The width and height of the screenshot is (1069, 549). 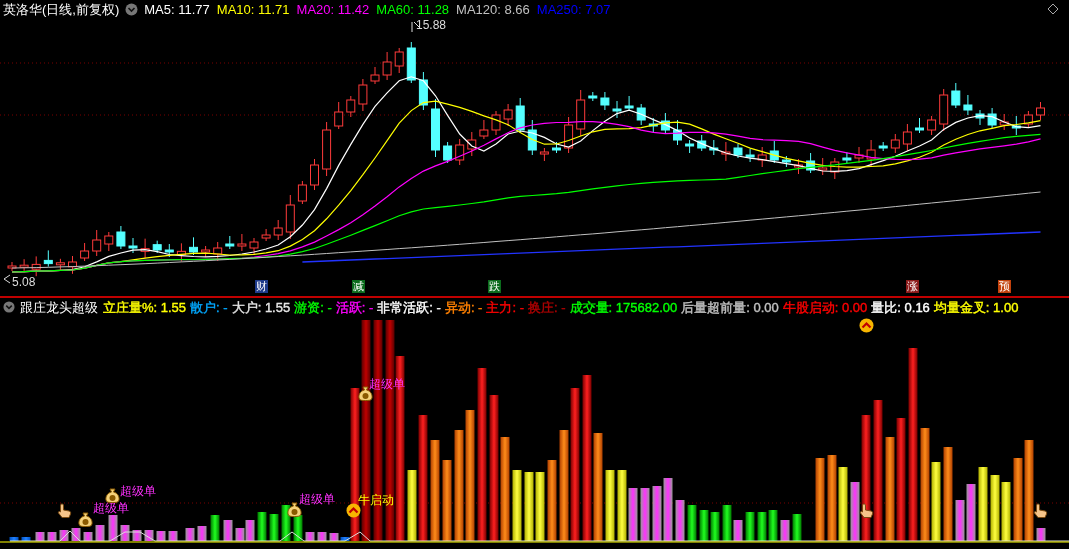 I want to click on indicator-readout: 均量金叉: 1.00, so click(x=976, y=307).